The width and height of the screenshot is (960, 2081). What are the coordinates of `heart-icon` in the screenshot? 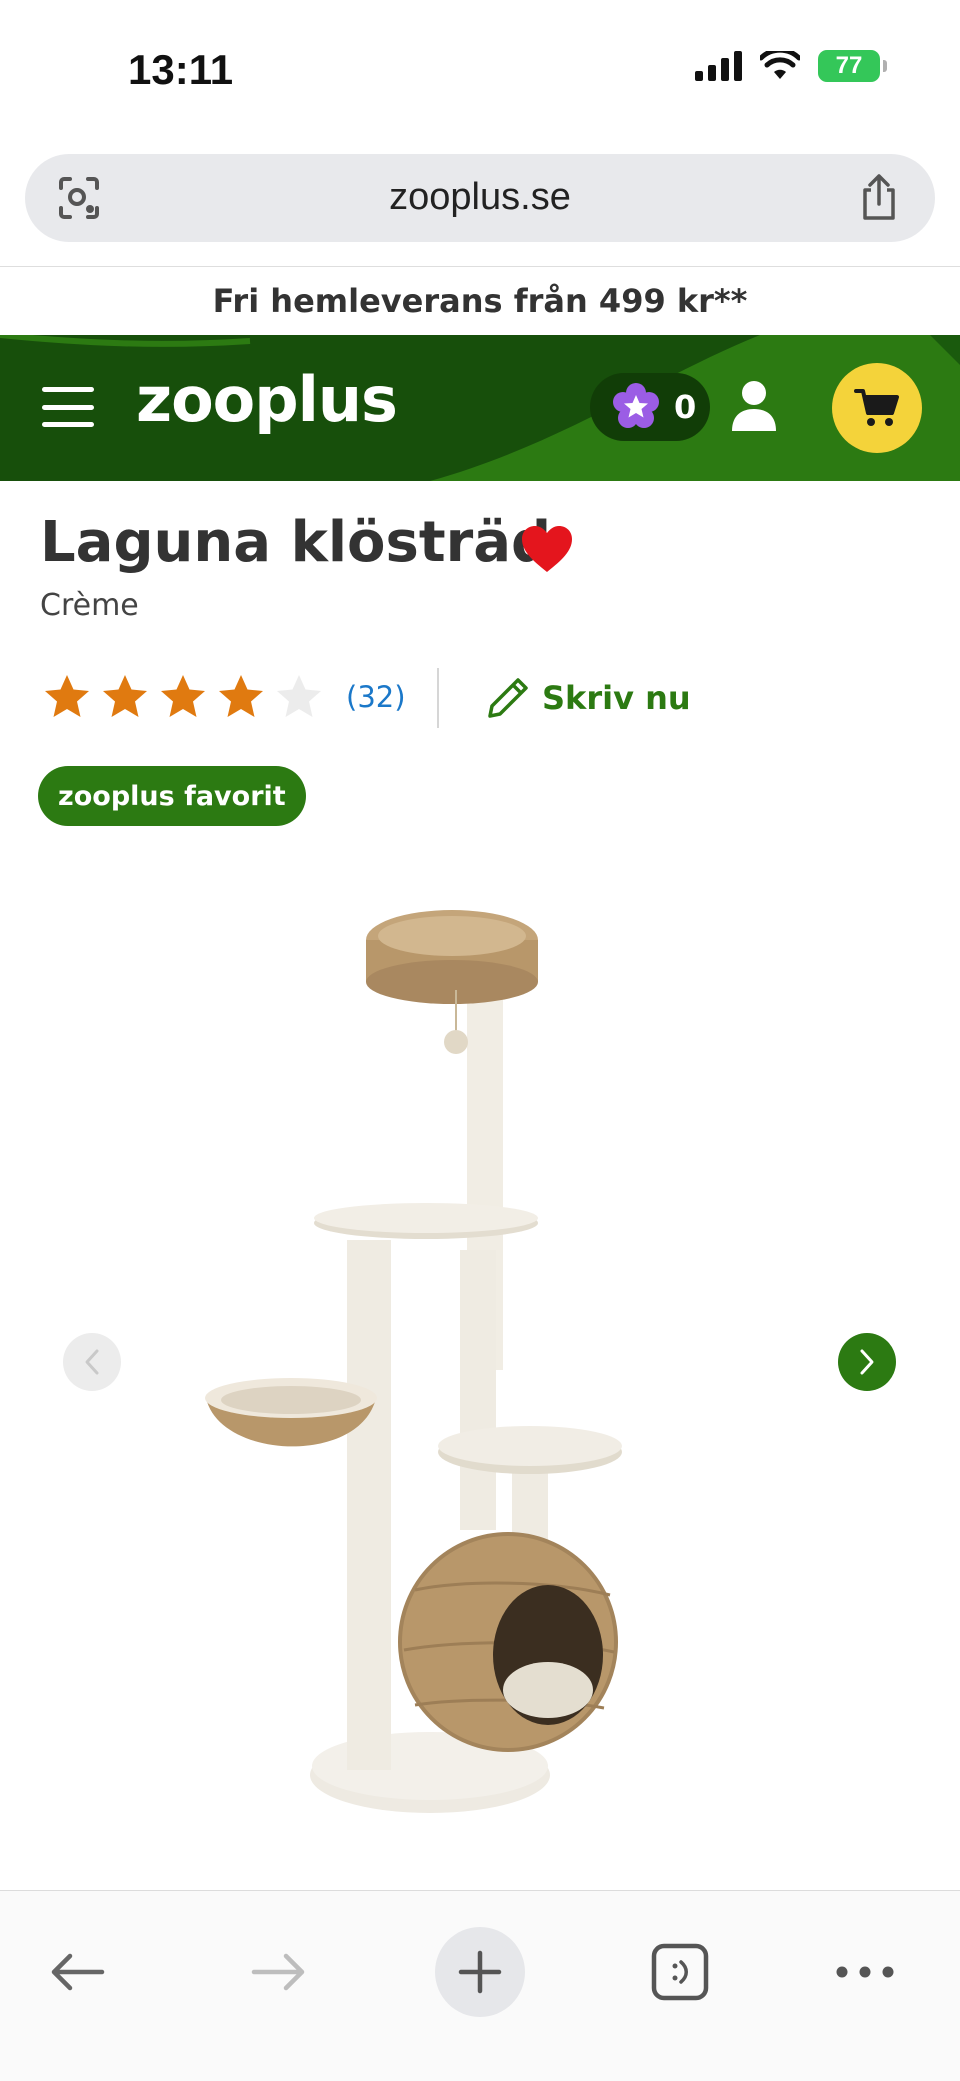 It's located at (547, 549).